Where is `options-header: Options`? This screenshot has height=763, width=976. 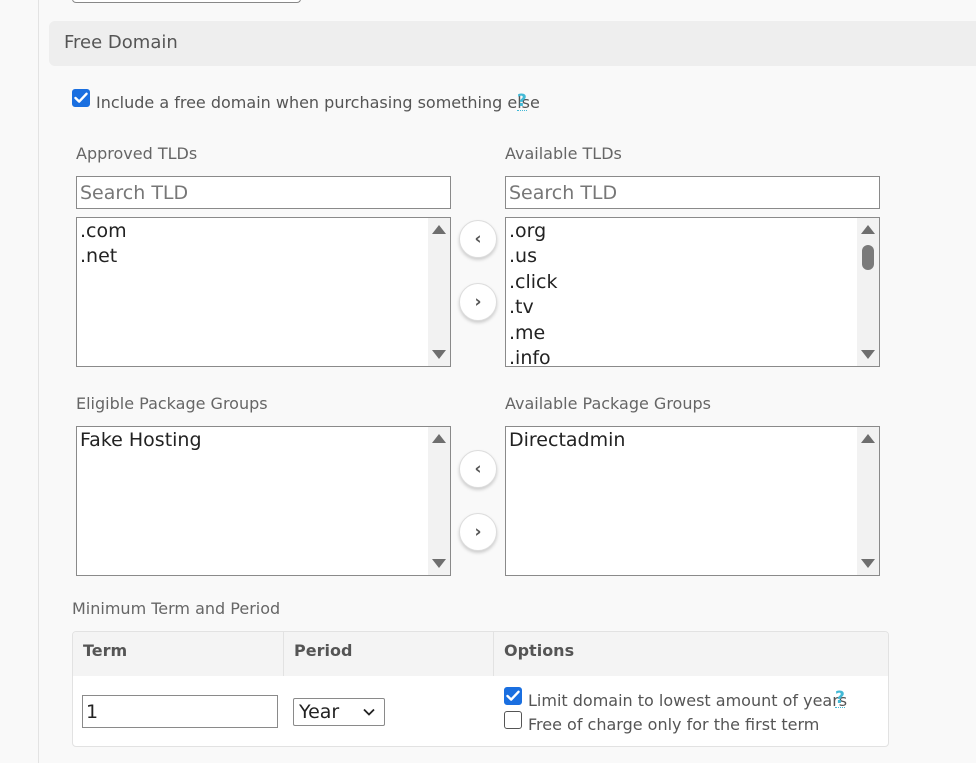 options-header: Options is located at coordinates (539, 650).